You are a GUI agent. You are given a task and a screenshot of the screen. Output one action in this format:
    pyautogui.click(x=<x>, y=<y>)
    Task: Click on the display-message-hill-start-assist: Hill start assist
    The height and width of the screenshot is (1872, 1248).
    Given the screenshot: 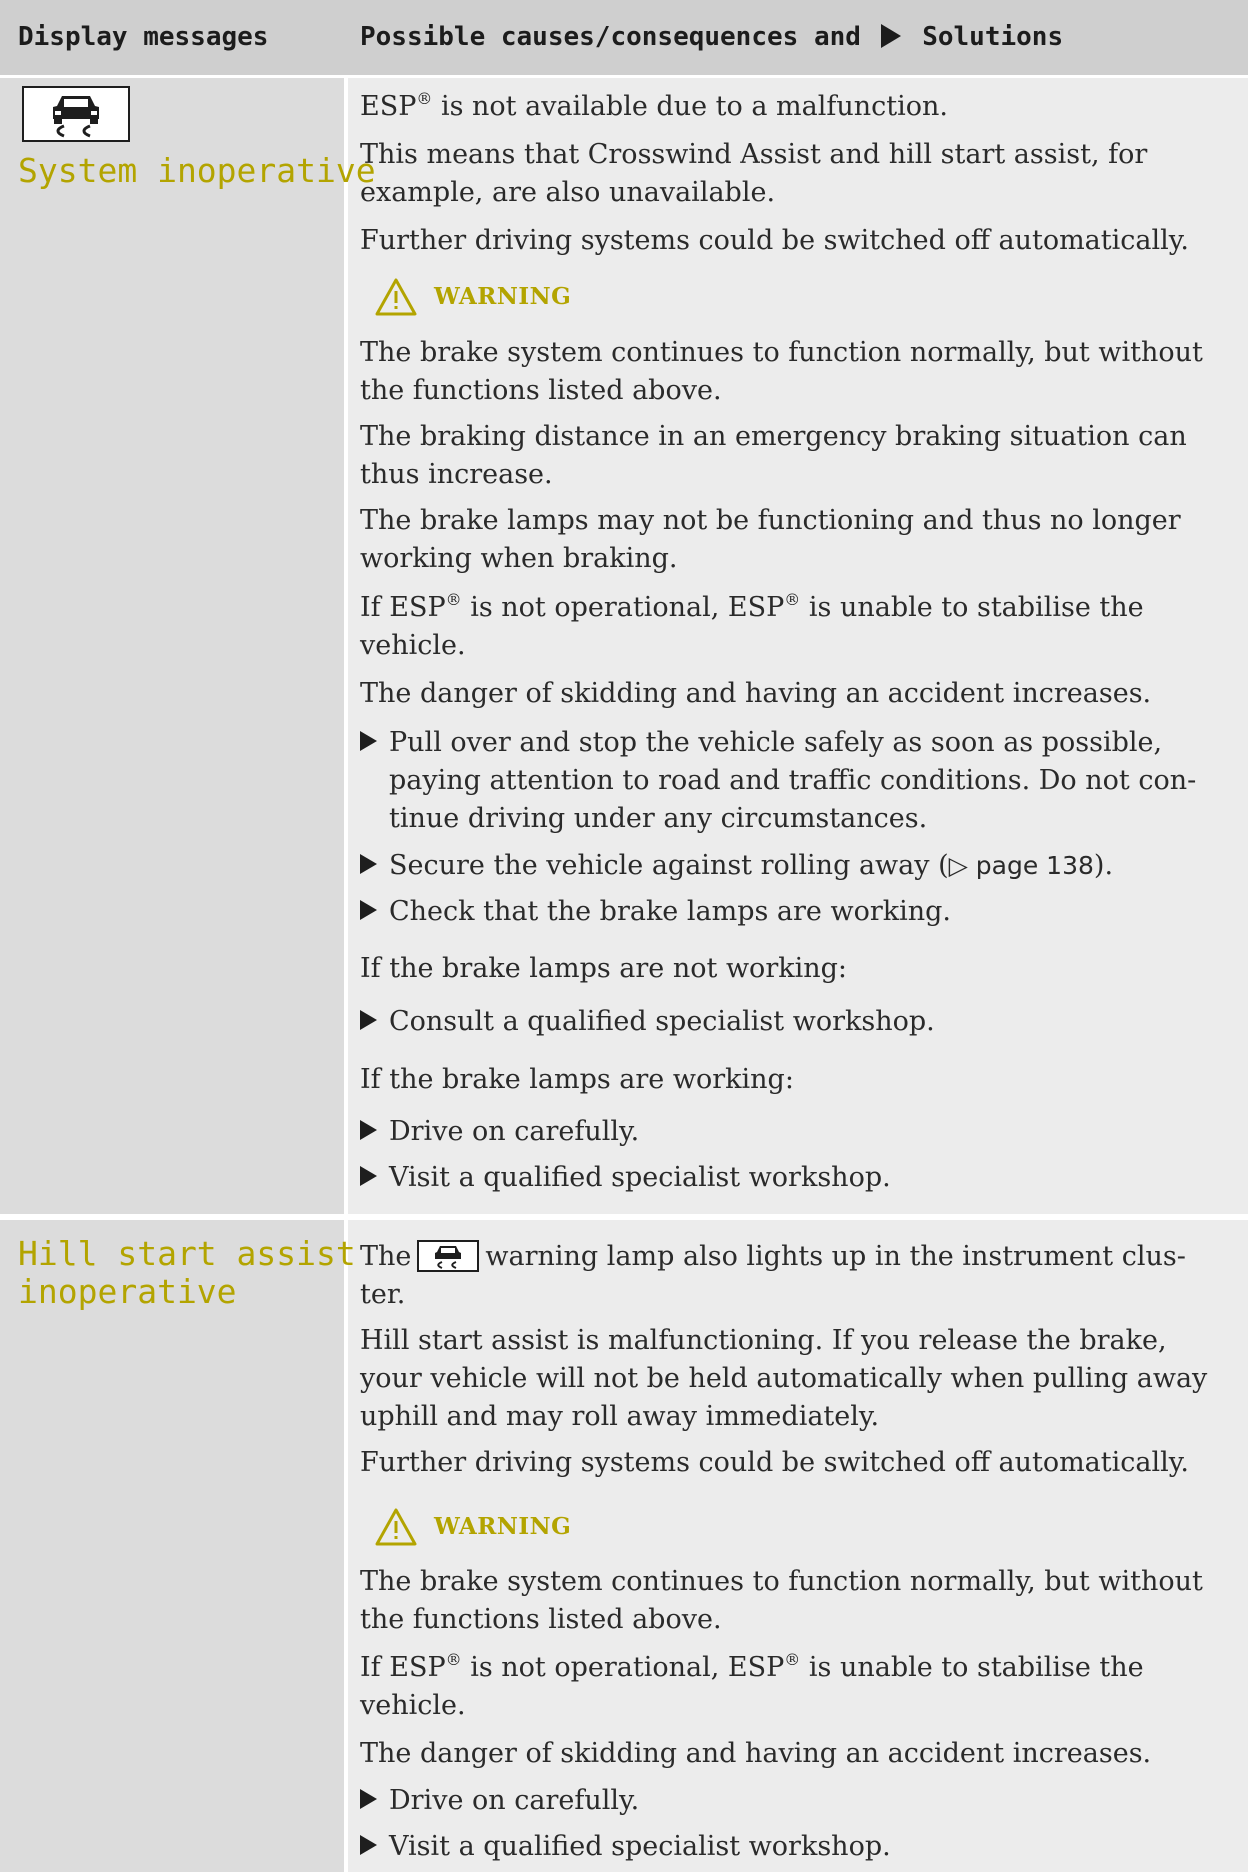 What is the action you would take?
    pyautogui.click(x=187, y=1253)
    